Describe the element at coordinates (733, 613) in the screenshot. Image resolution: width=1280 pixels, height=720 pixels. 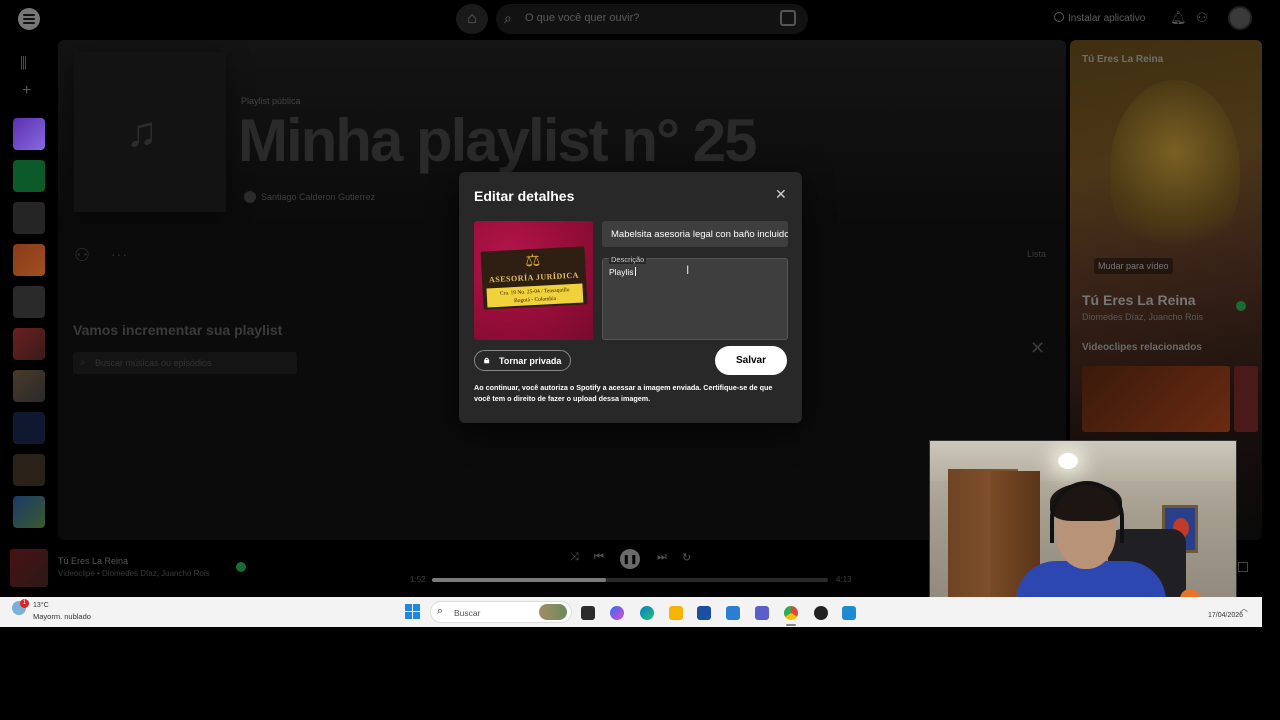
I see `outlook-icon` at that location.